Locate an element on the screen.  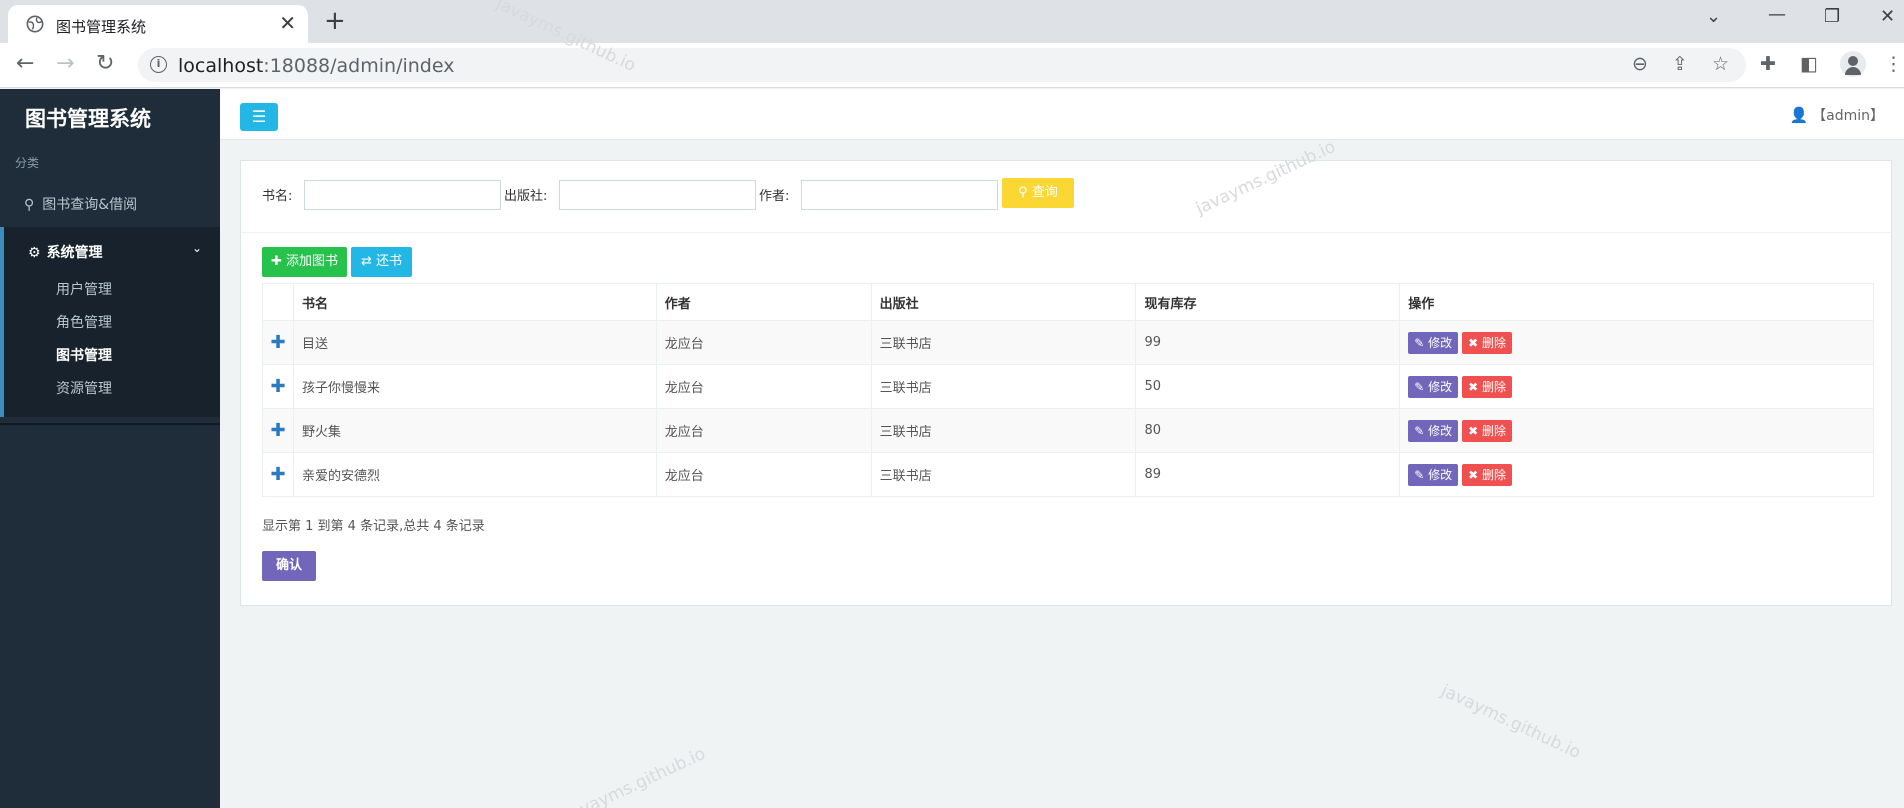
sidebar-item-system-management: ⚙ 系统管理 is located at coordinates (65, 252).